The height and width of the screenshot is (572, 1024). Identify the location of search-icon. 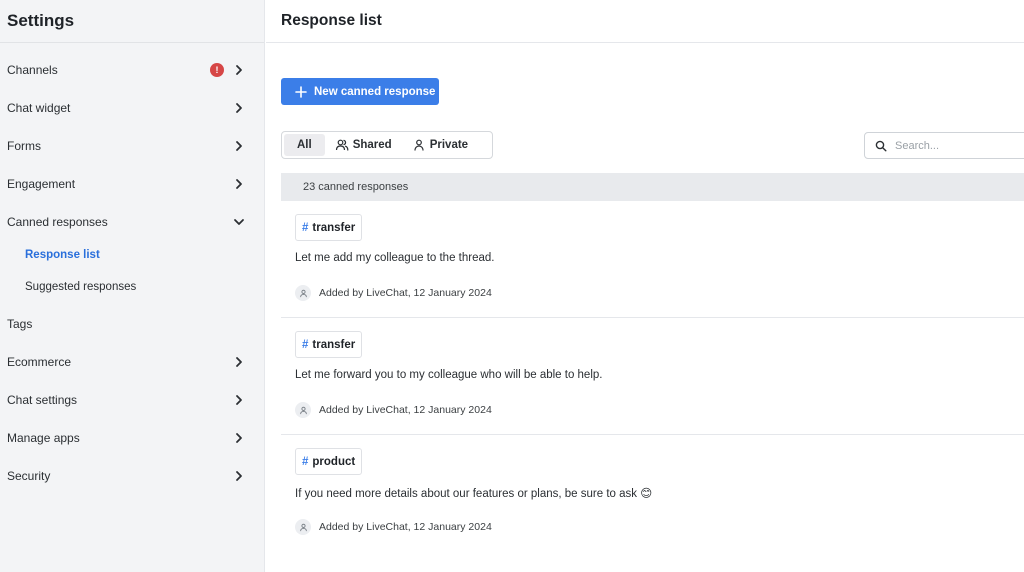
(881, 145).